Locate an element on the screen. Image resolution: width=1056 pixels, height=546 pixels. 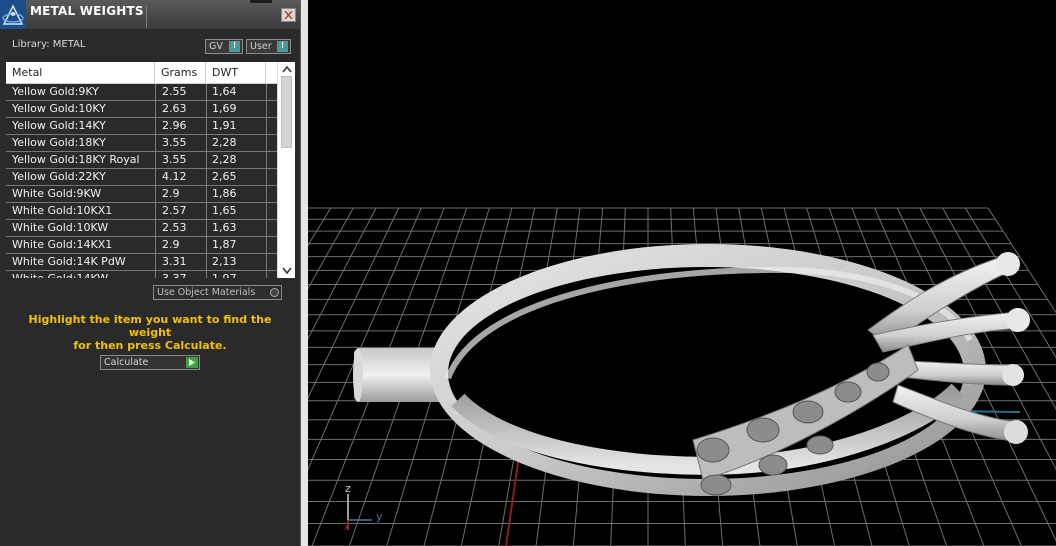
cell-metal: Yellow Gold:14KY is located at coordinates (59, 125).